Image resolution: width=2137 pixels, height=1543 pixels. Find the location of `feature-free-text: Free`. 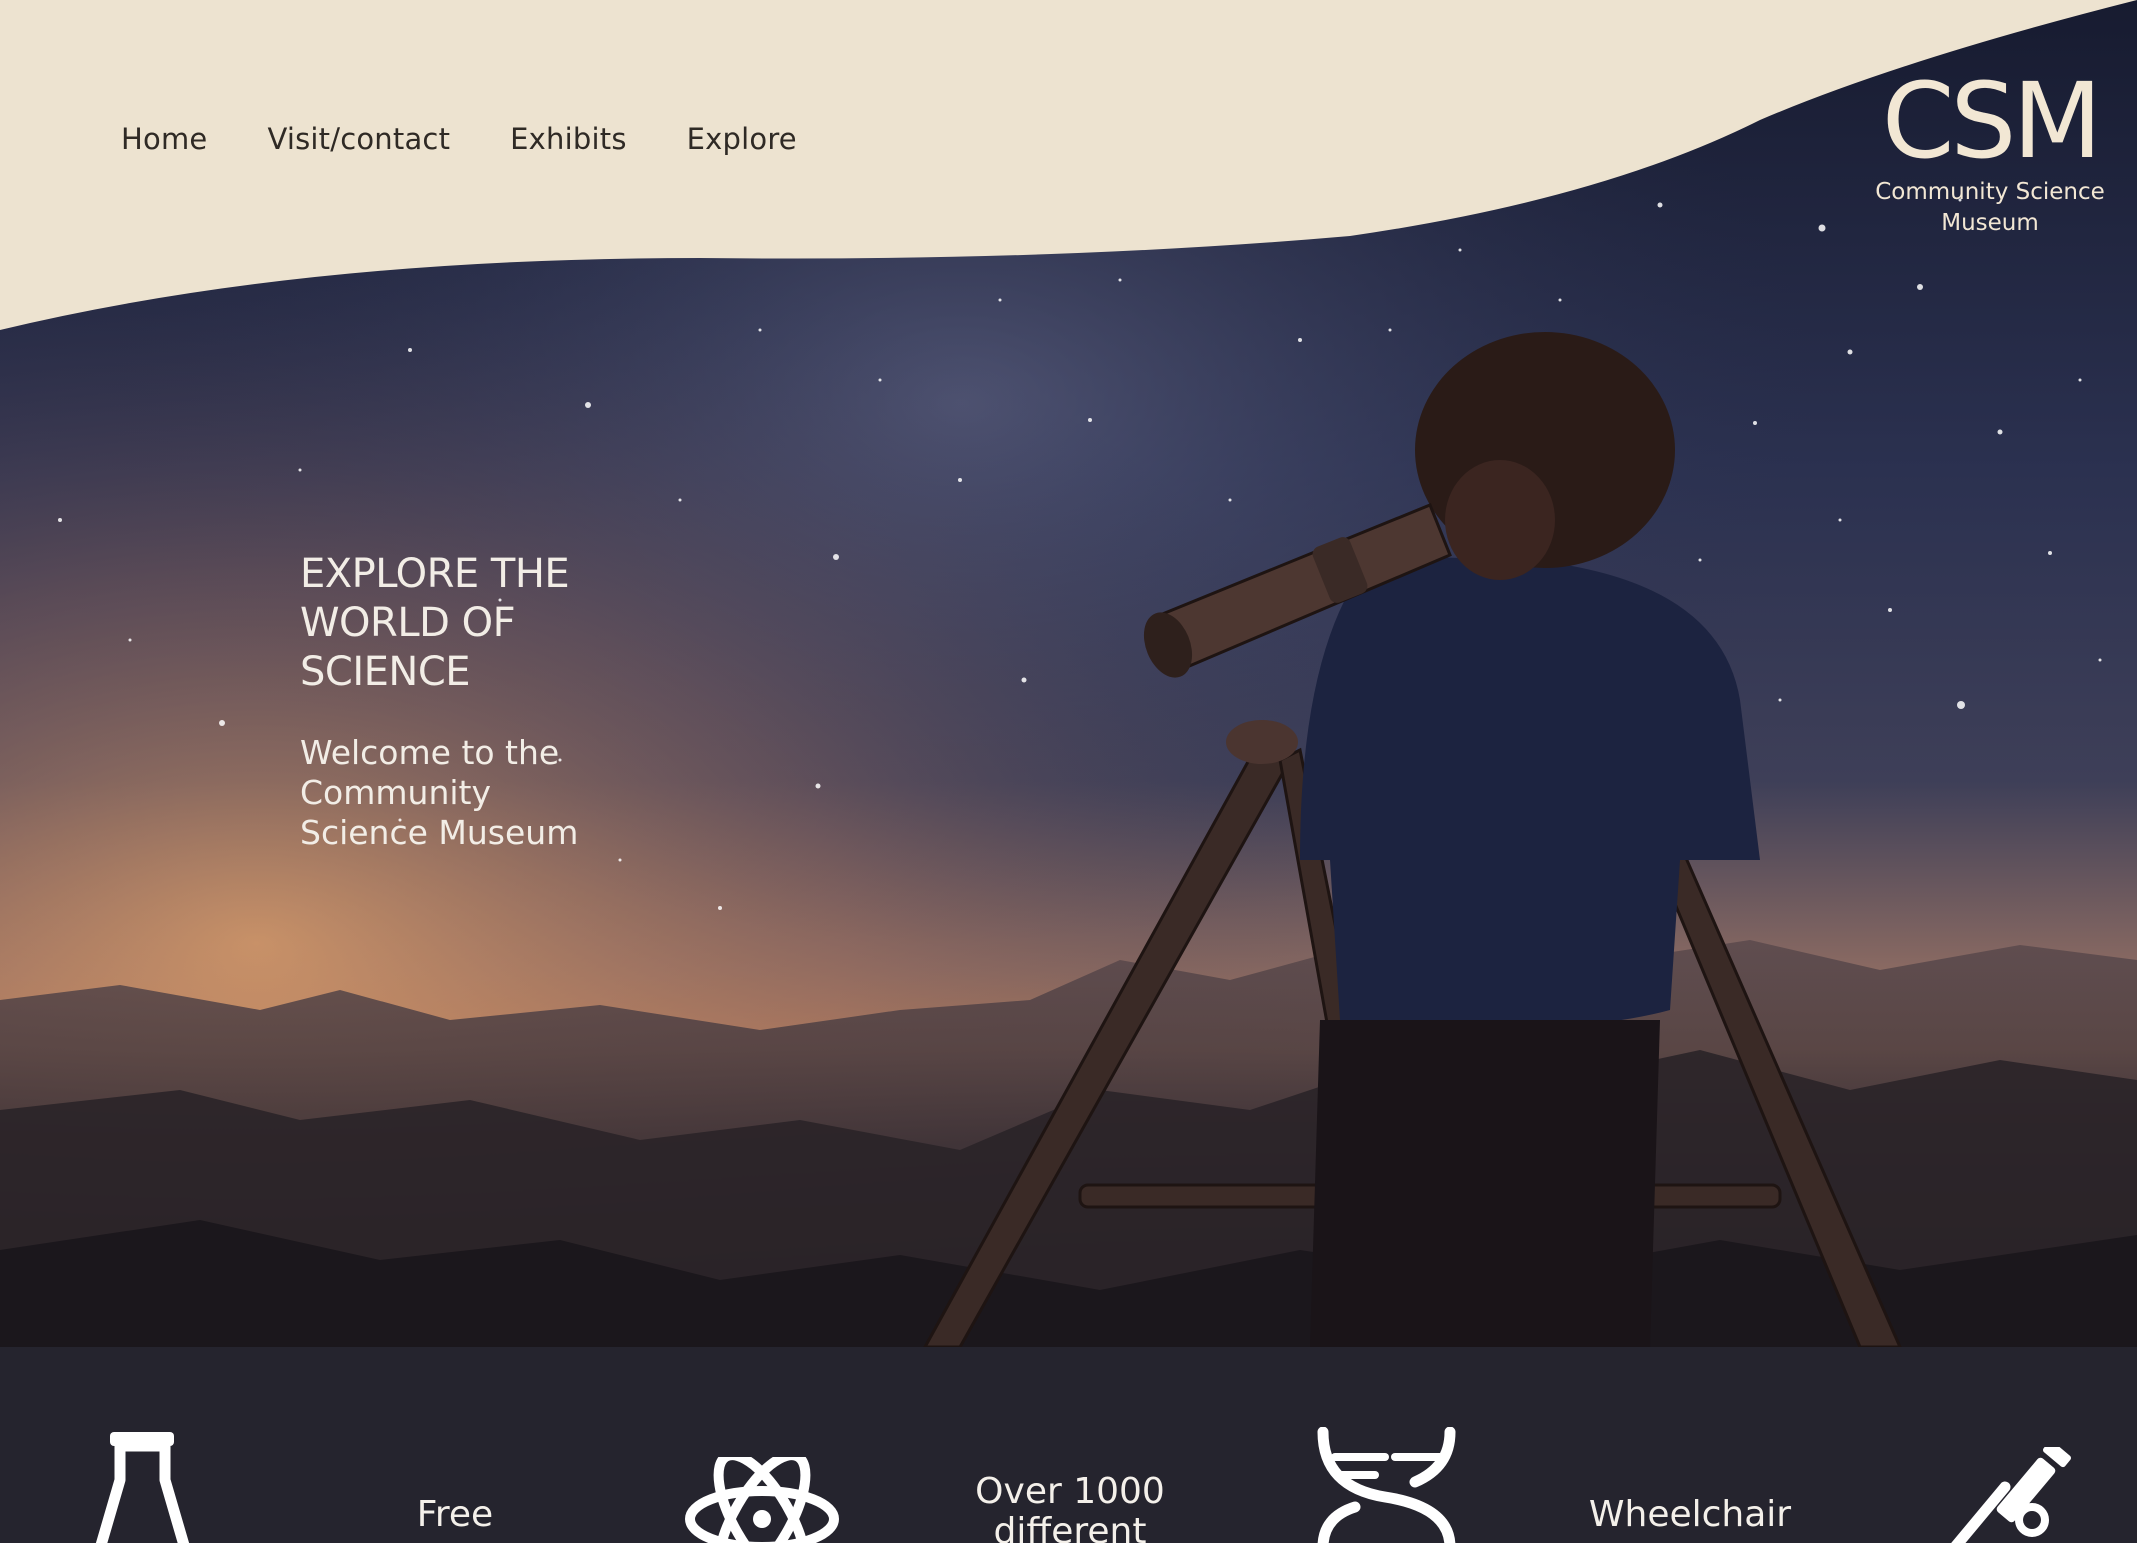

feature-free-text: Free is located at coordinates (455, 1515).